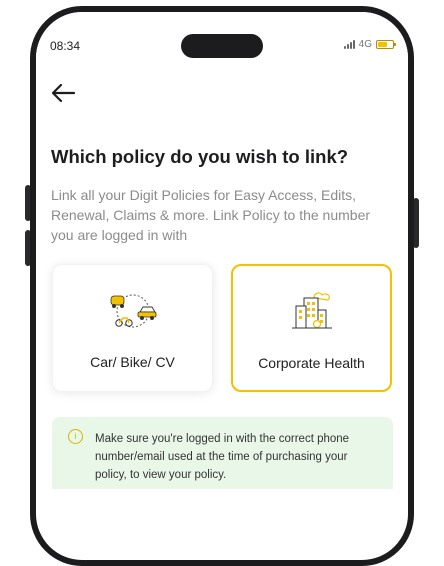  Describe the element at coordinates (222, 46) in the screenshot. I see `dynamic-island` at that location.